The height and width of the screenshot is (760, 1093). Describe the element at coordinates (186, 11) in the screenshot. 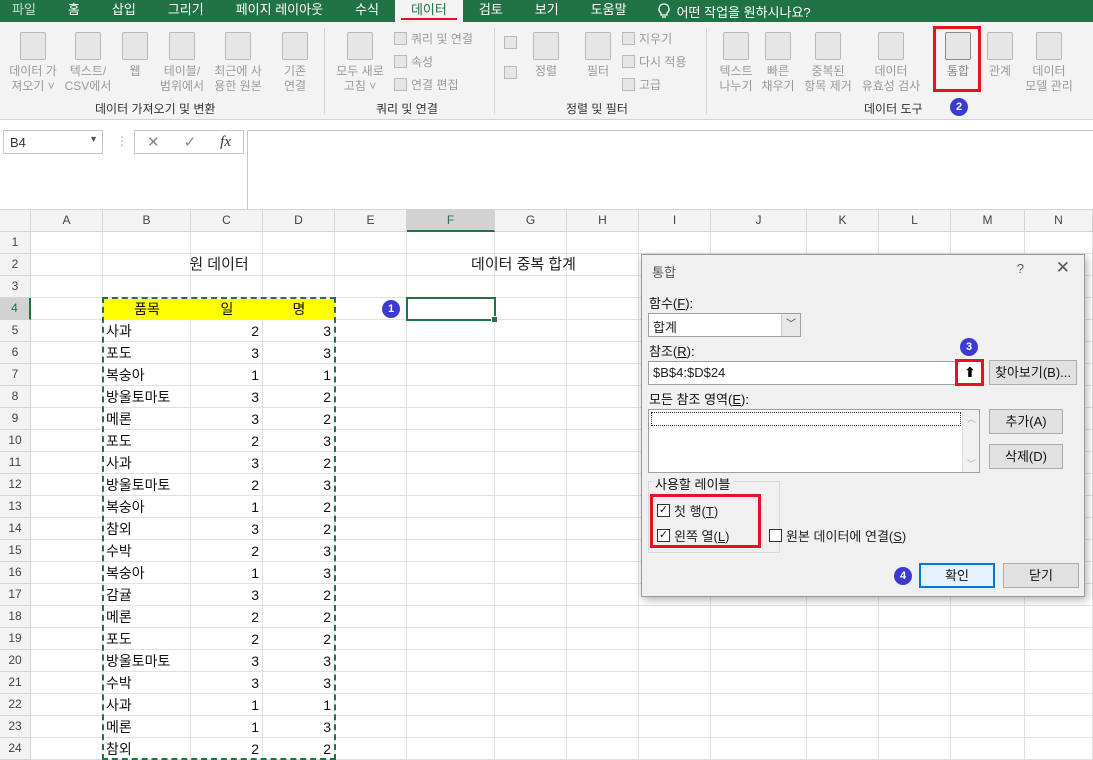

I see `tab-draw: 그리기` at that location.